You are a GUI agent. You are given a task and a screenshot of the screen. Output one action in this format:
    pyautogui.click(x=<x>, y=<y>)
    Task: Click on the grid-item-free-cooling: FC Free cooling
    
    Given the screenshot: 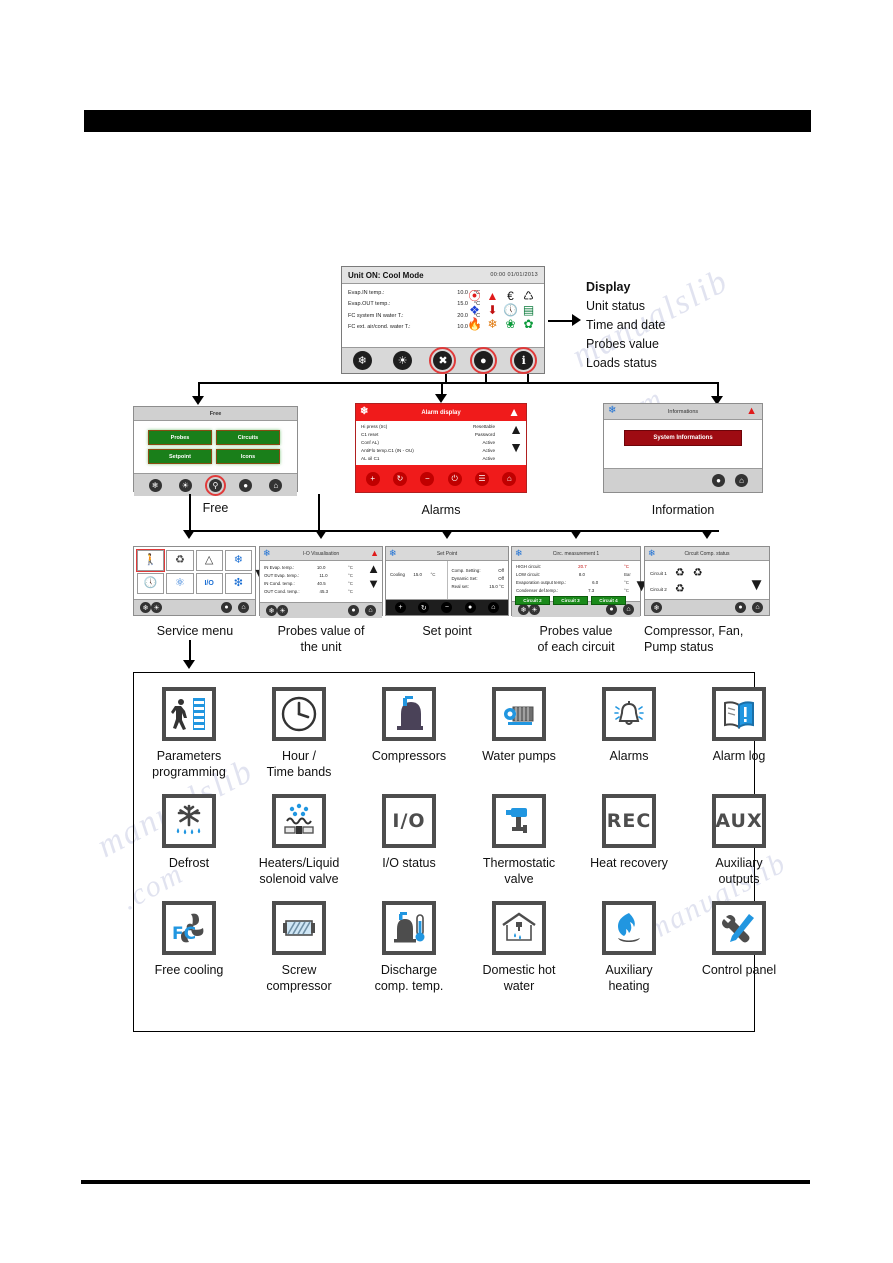 What is the action you would take?
    pyautogui.click(x=189, y=940)
    